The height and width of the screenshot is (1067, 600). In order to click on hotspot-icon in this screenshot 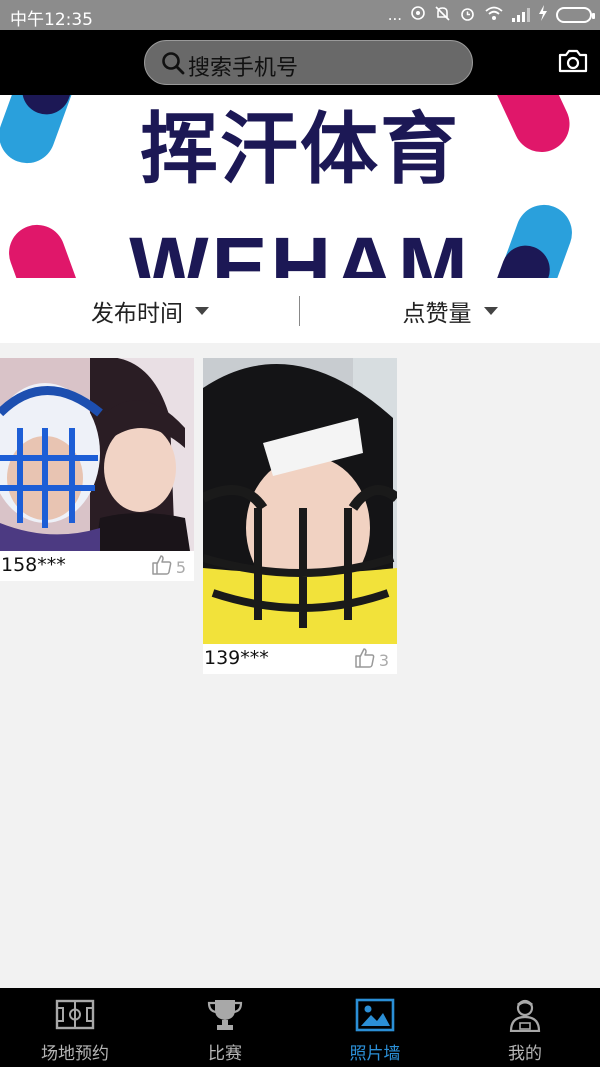, I will do `click(418, 15)`.